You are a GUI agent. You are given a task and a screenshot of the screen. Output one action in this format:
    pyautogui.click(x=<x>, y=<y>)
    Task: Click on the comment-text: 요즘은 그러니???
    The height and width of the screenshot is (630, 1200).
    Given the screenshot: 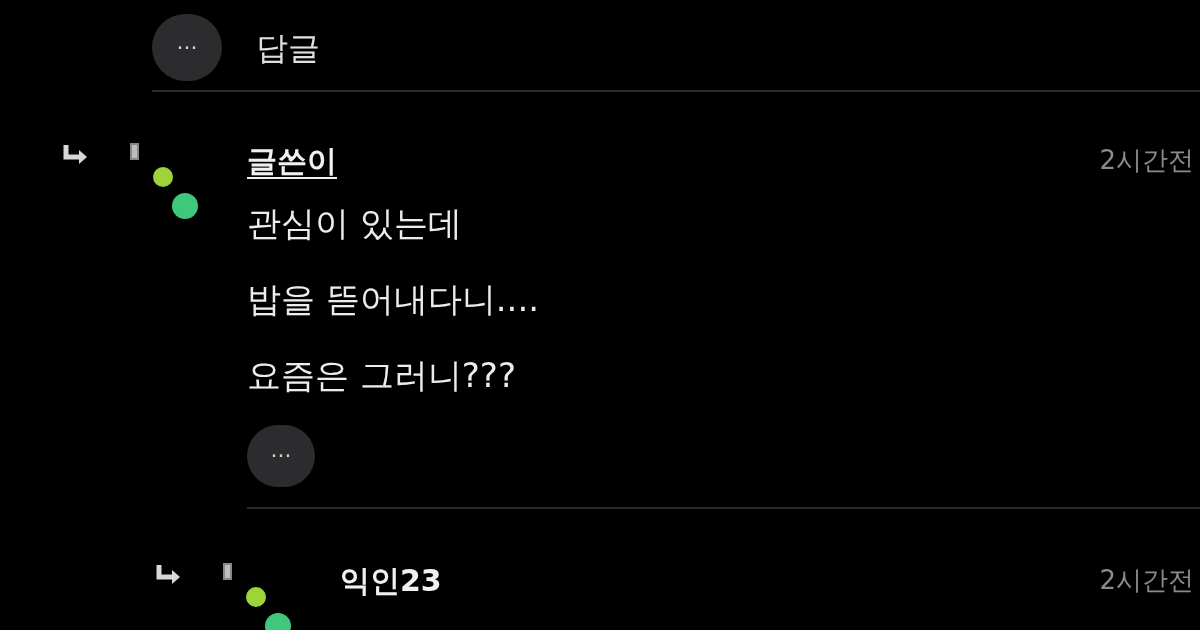 What is the action you would take?
    pyautogui.click(x=382, y=375)
    